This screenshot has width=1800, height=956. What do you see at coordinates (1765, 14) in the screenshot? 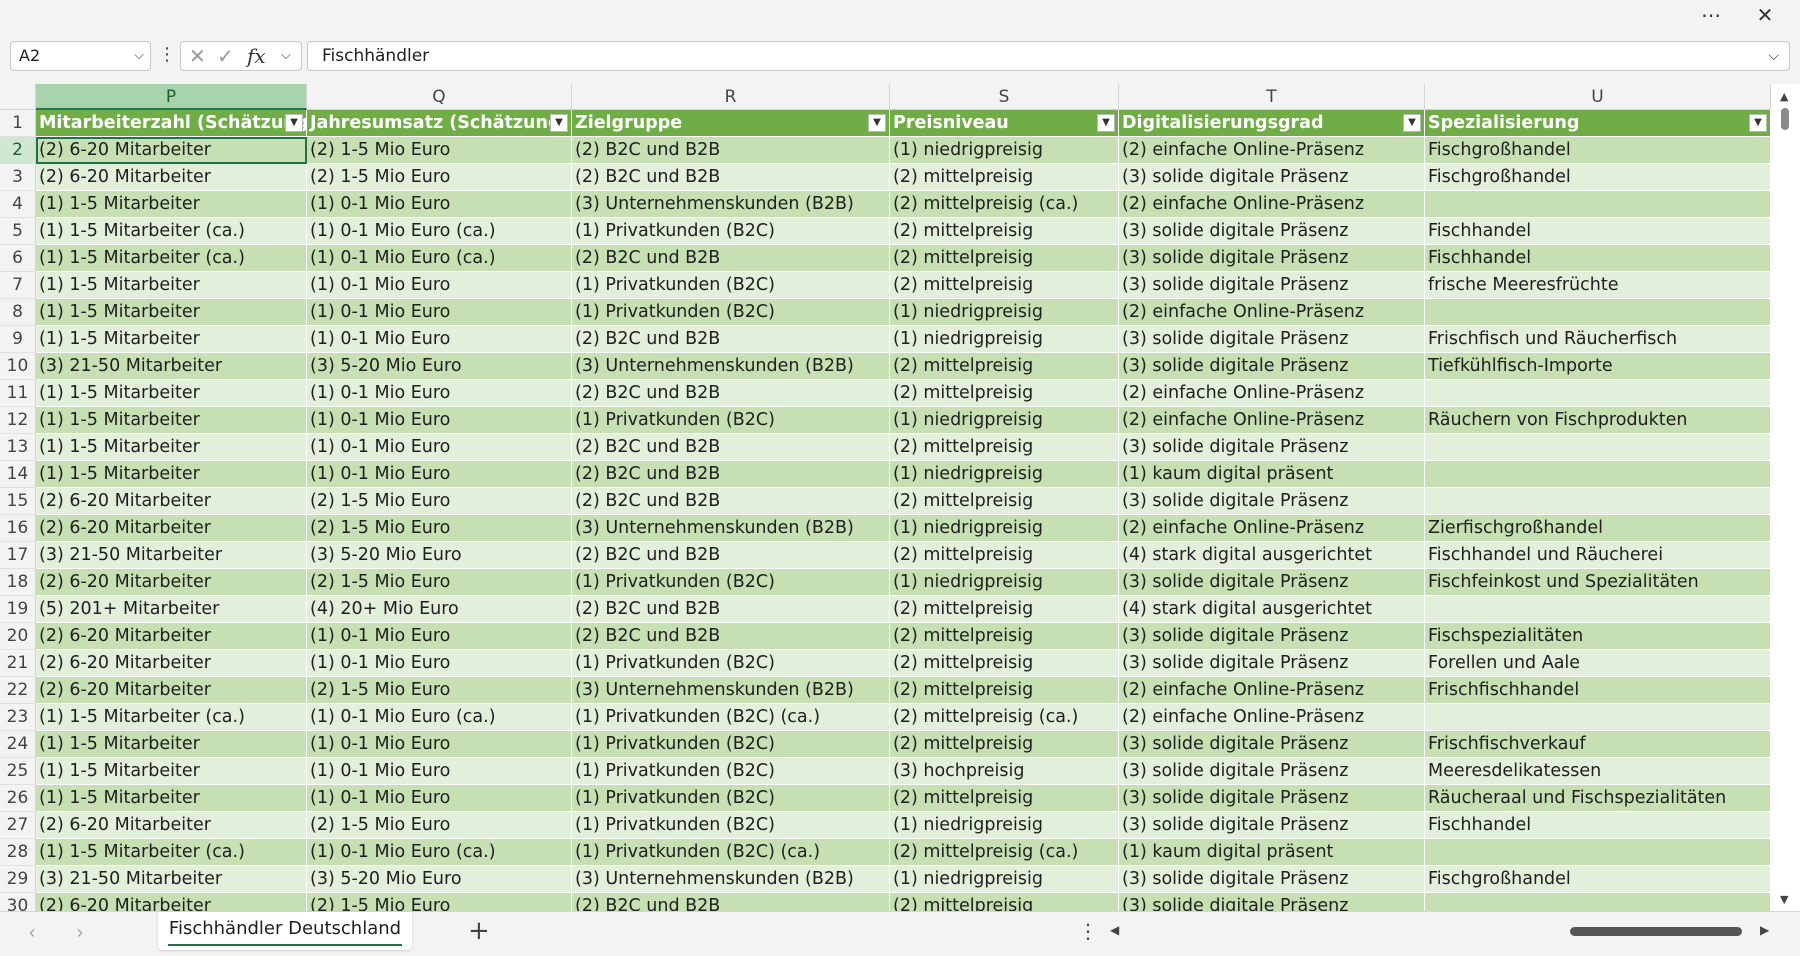
I see `close-button: ✕` at bounding box center [1765, 14].